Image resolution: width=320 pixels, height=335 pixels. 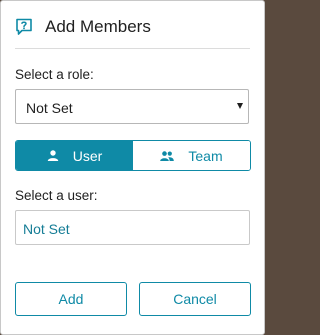 I want to click on team-toggle-button: Team, so click(x=191, y=155).